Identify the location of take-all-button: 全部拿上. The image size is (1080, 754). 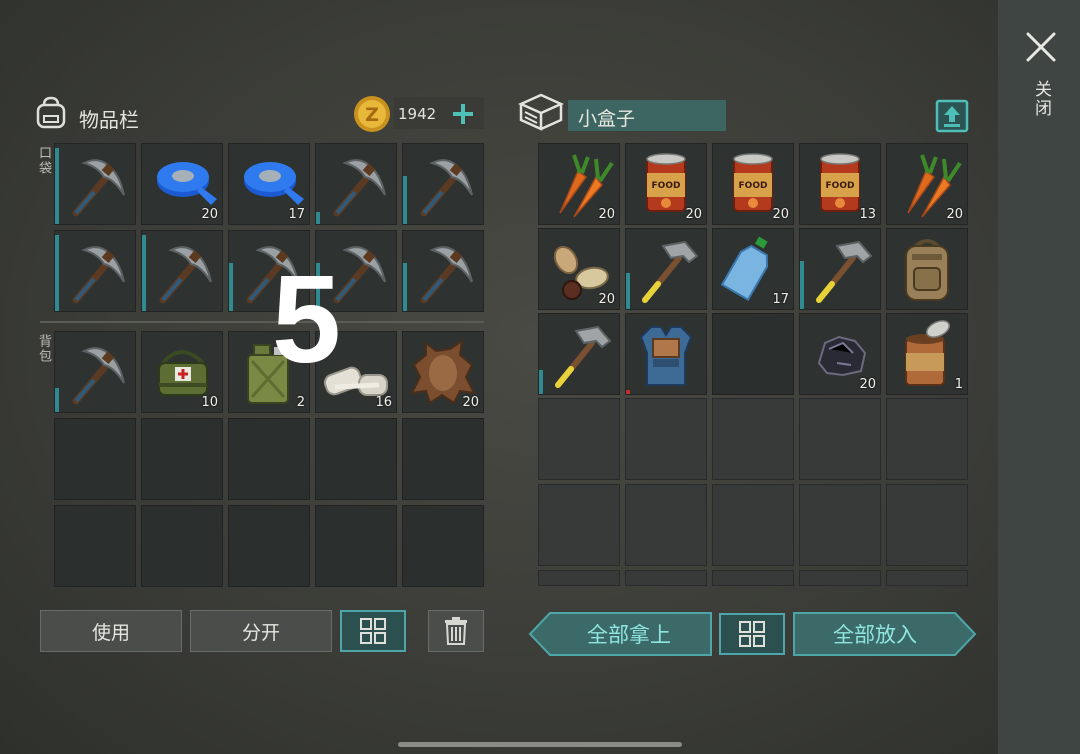
(629, 634).